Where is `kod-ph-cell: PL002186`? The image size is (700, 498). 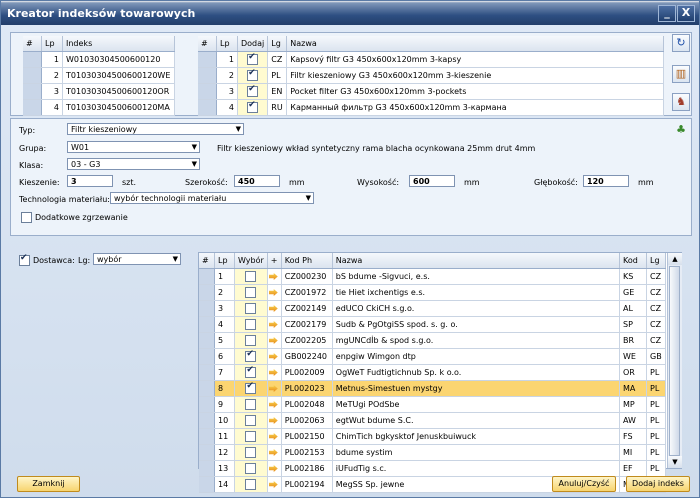 kod-ph-cell: PL002186 is located at coordinates (307, 468).